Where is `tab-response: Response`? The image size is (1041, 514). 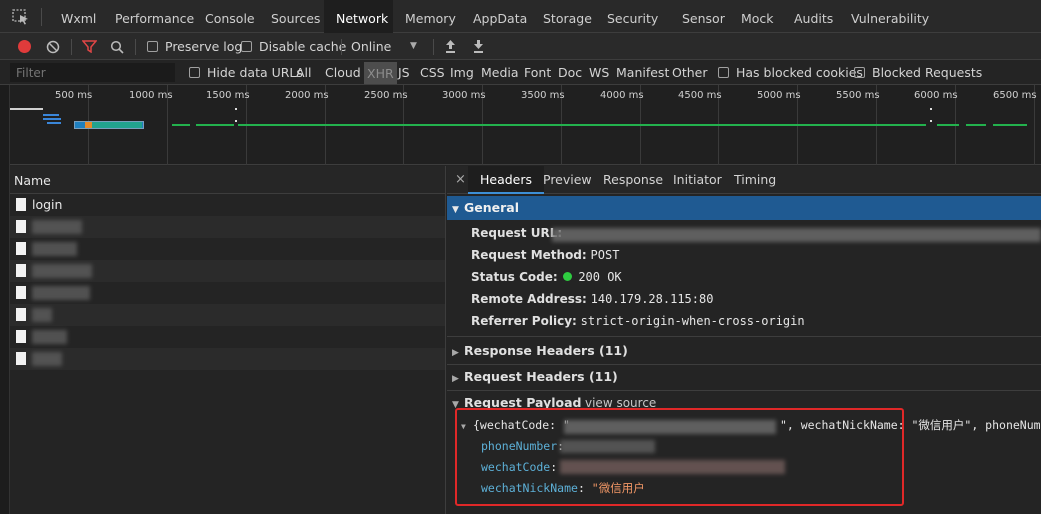 tab-response: Response is located at coordinates (633, 180).